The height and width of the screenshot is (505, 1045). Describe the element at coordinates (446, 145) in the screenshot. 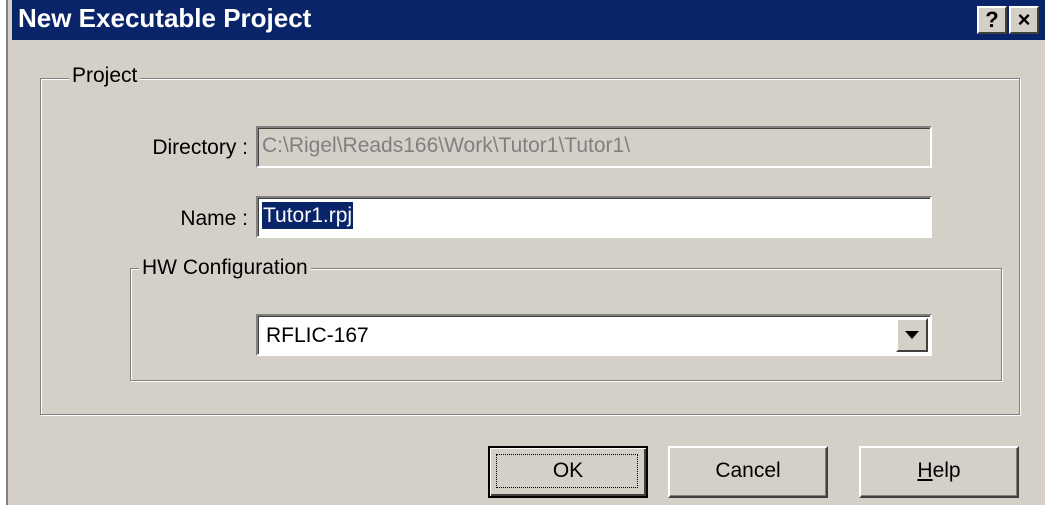

I see `directory-value: C:\Rigel\Reads166\Work\Tutor1\Tutor1\` at that location.